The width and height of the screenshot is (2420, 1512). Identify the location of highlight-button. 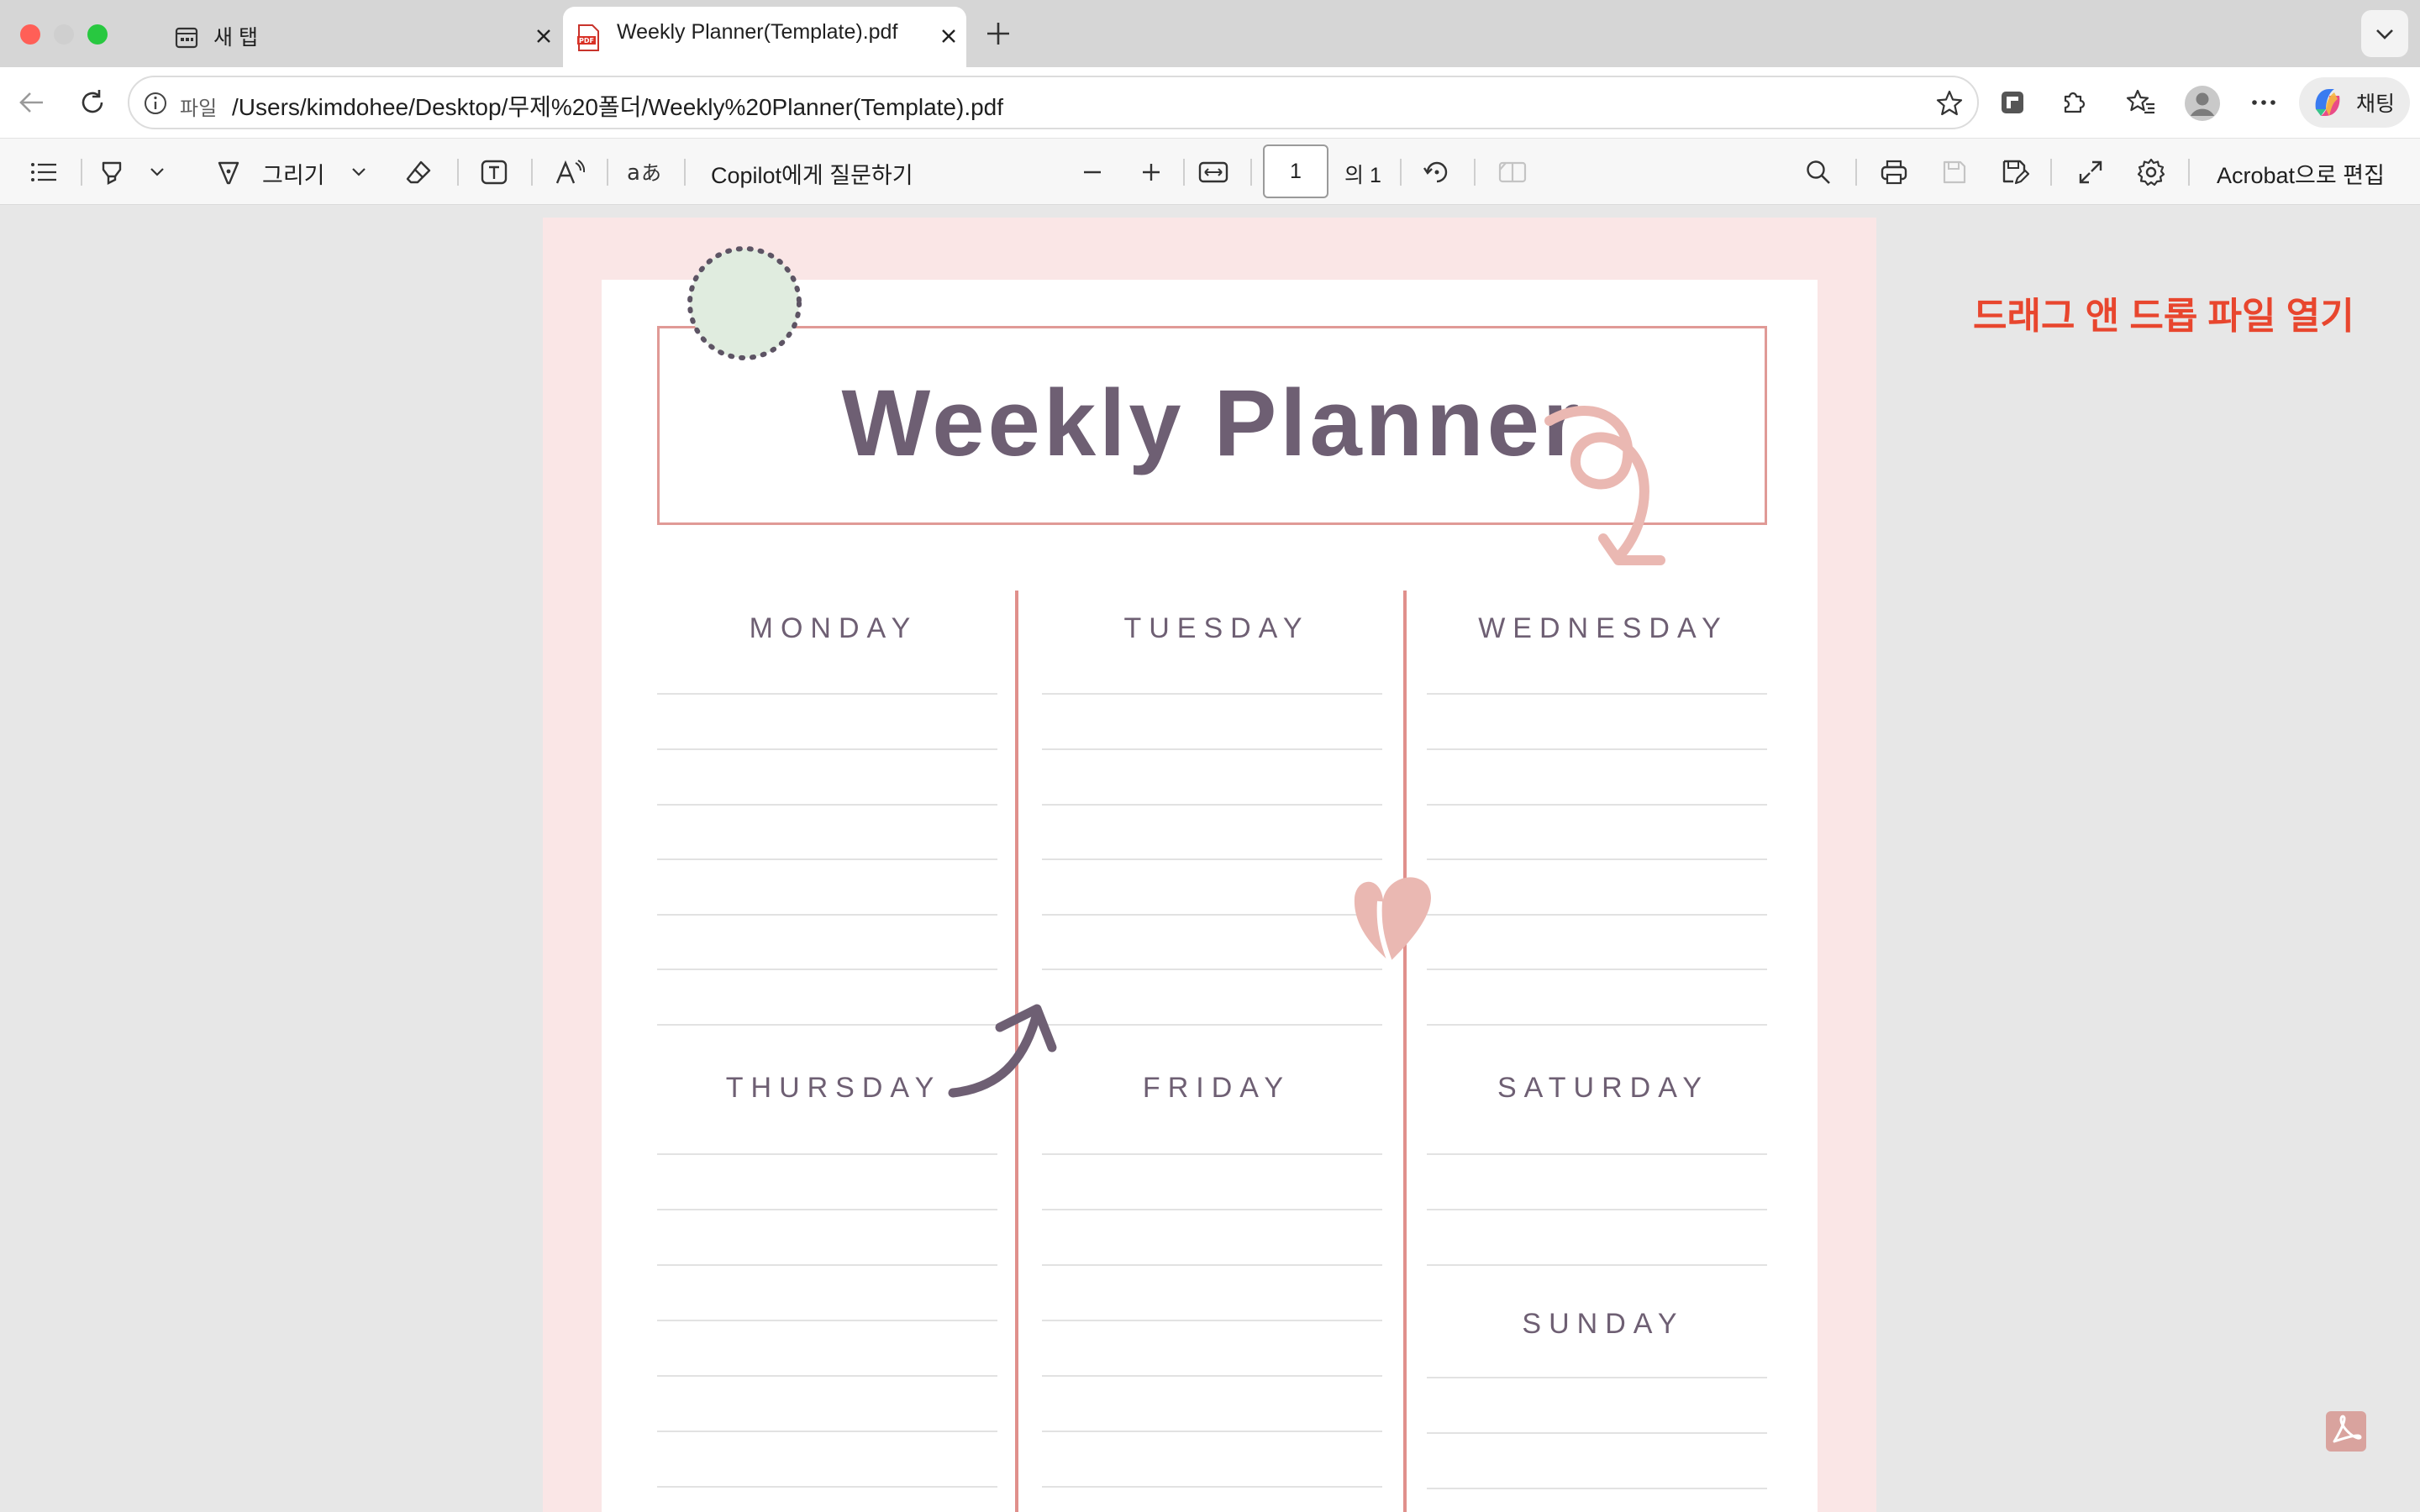
(113, 172).